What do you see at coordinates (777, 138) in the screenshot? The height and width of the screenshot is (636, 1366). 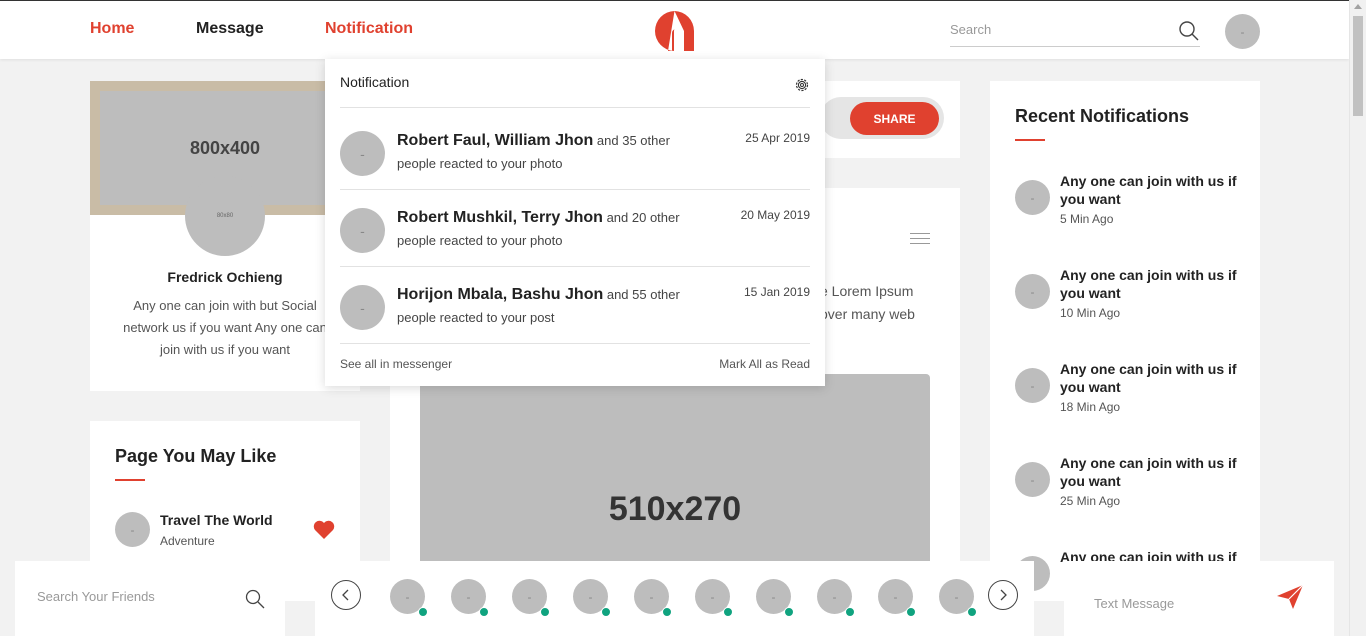 I see `notification-date: 25 Apr 2019` at bounding box center [777, 138].